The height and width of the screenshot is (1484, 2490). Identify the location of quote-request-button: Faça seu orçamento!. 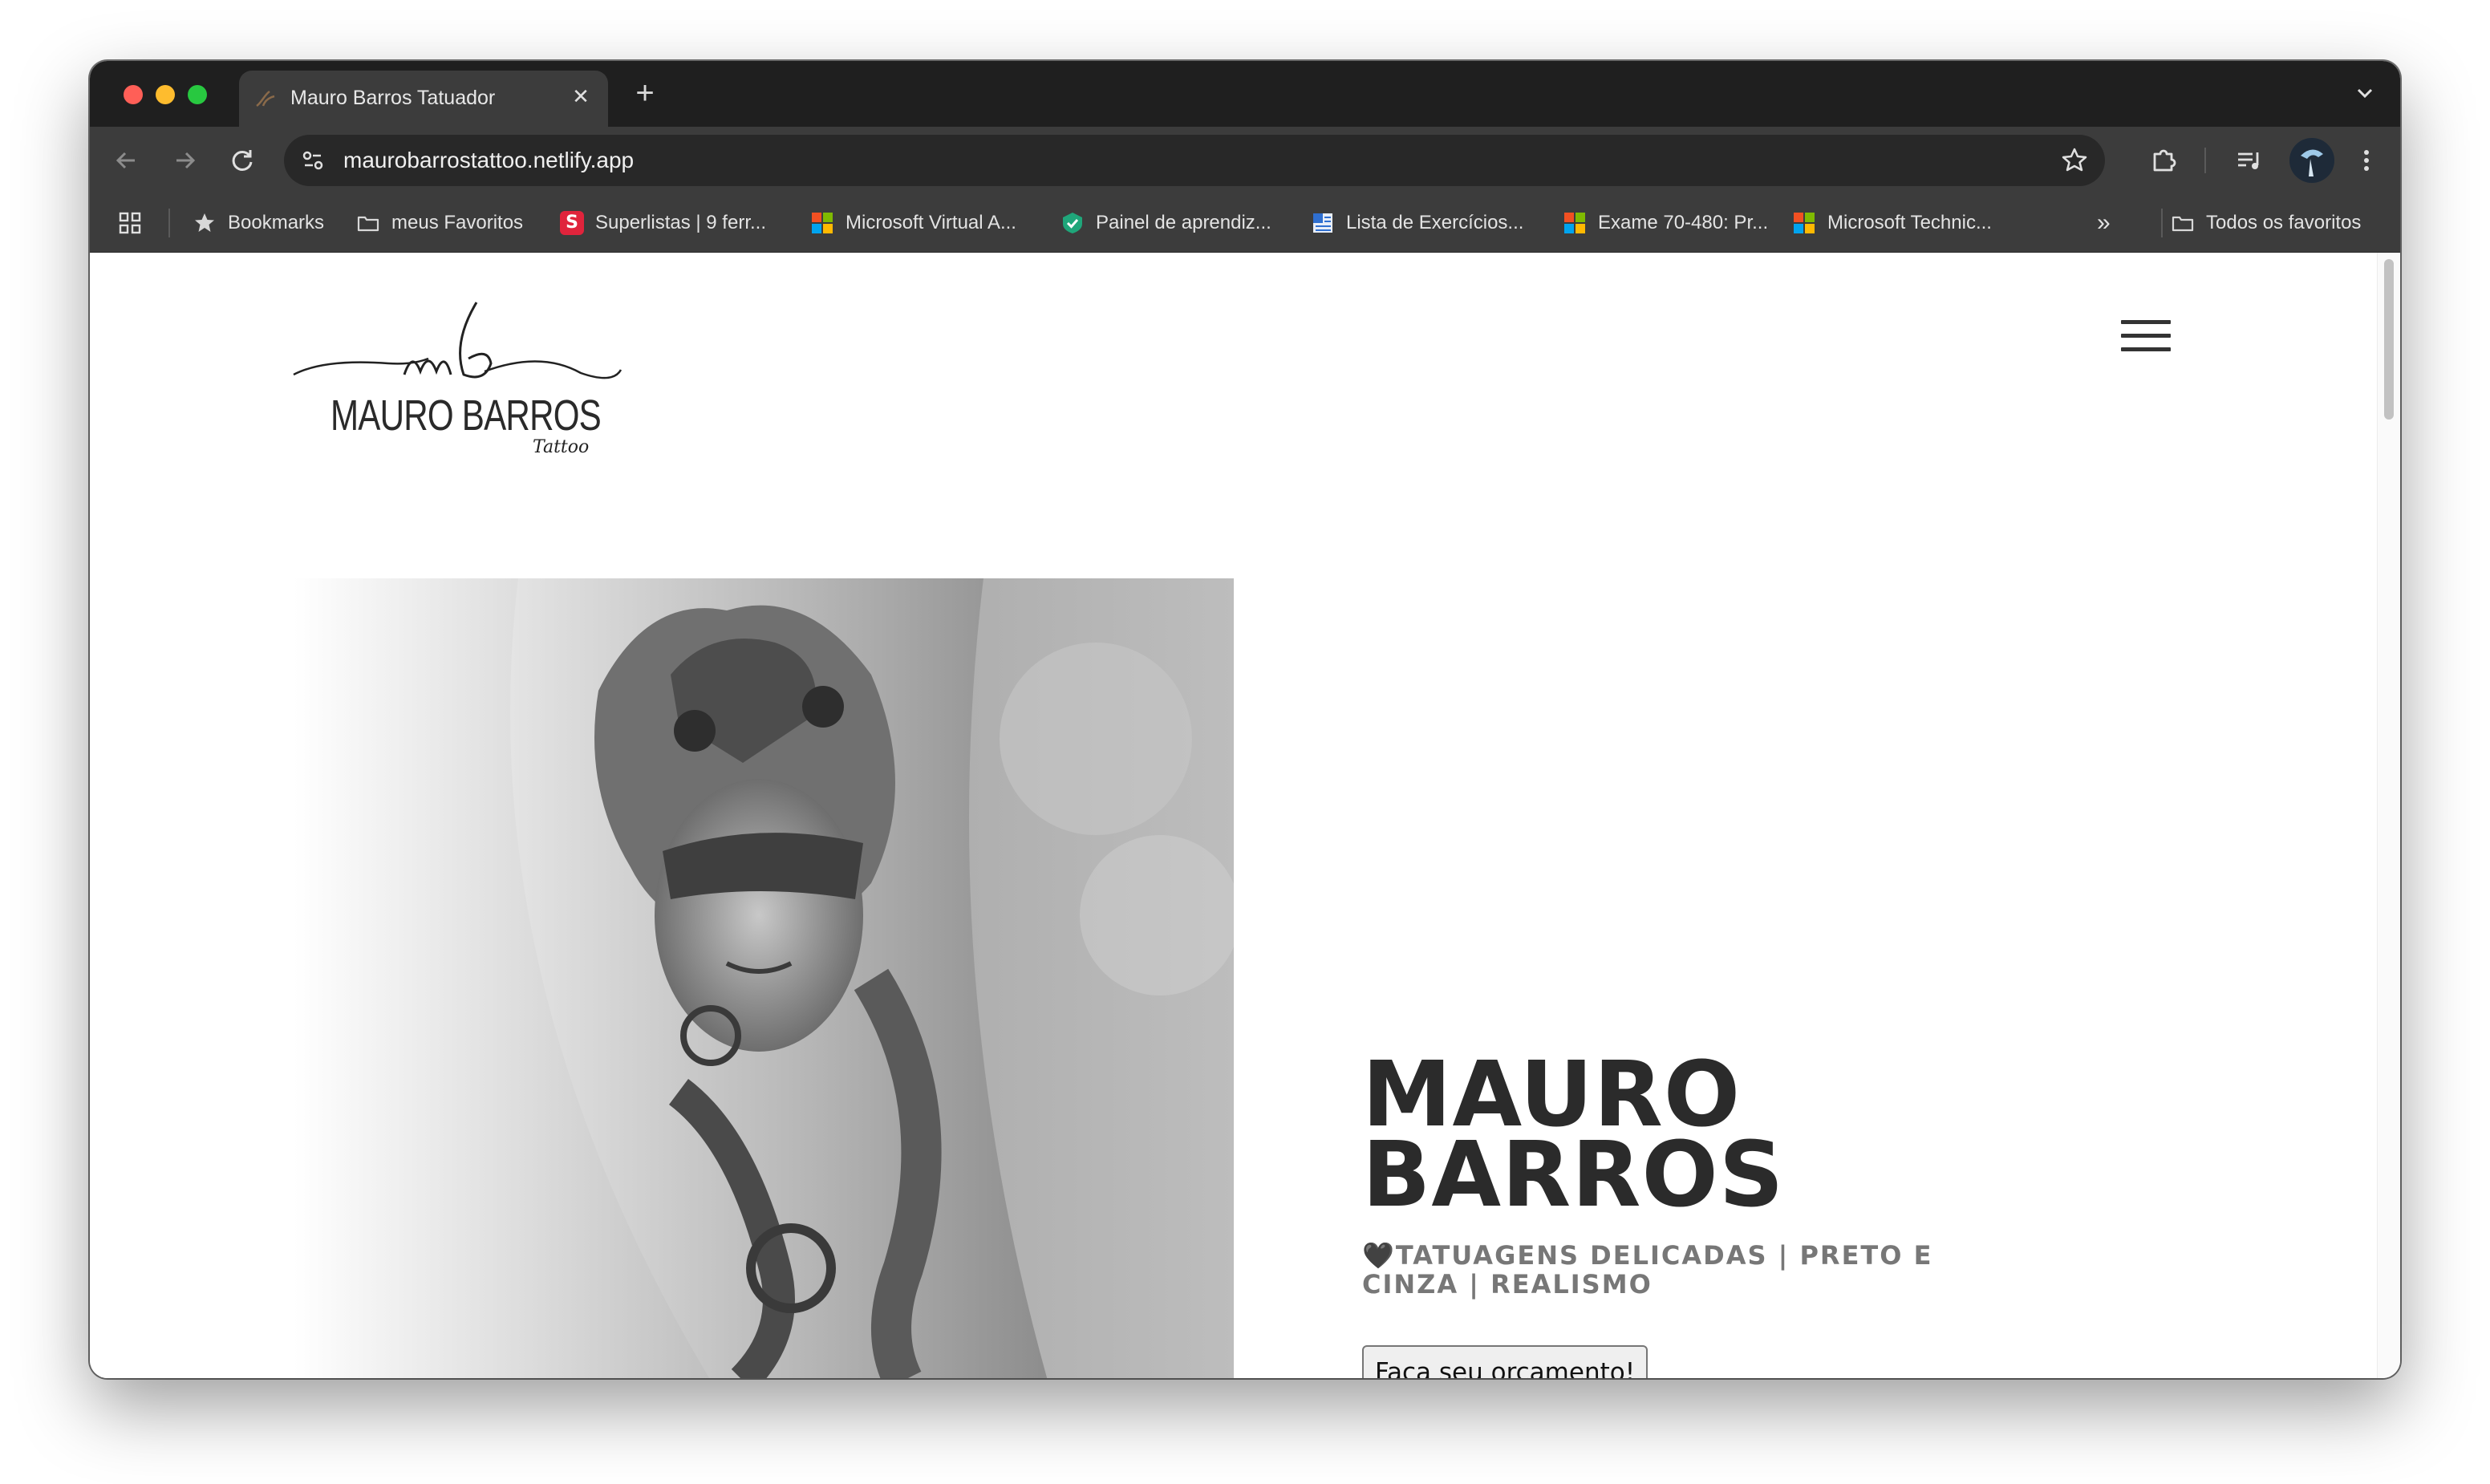
(1505, 1361).